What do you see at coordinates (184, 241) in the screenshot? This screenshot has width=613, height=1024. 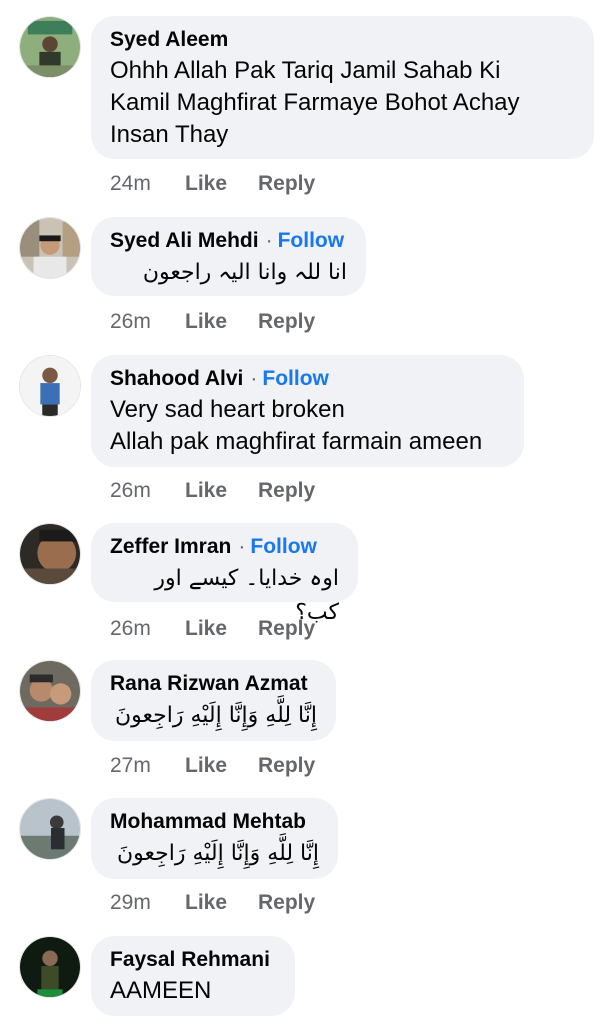 I see `author-name: Syed Ali Mehdi` at bounding box center [184, 241].